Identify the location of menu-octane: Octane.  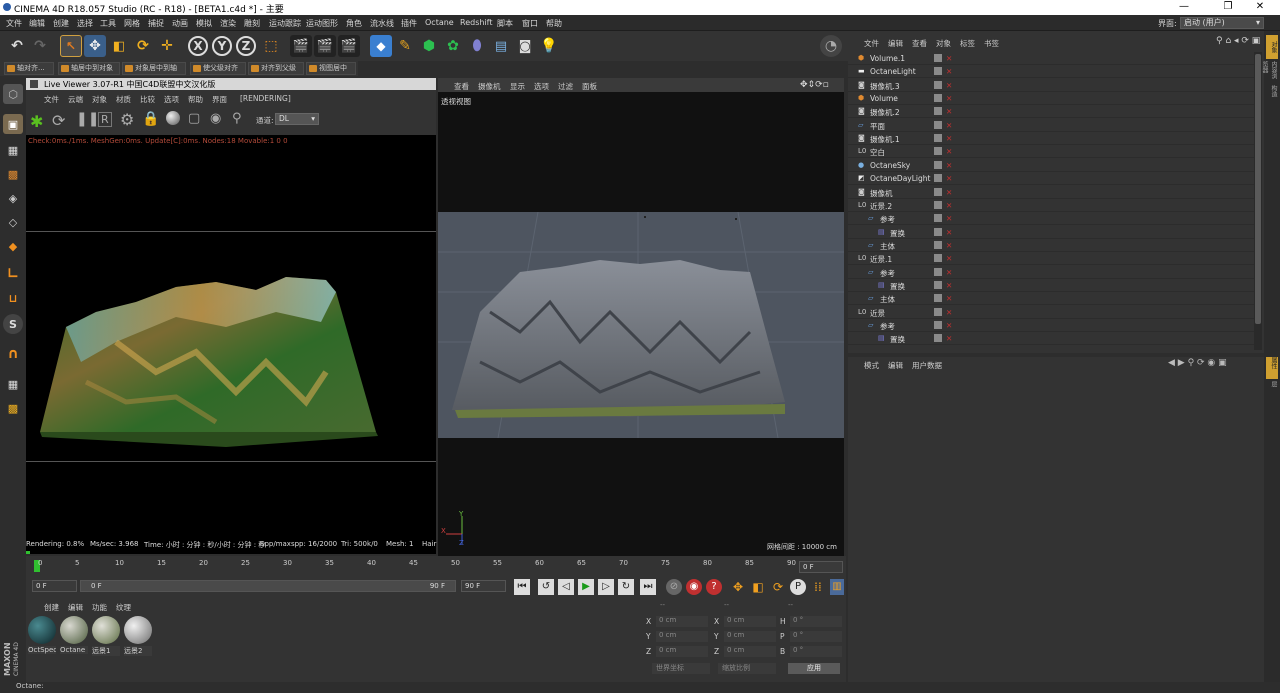
(439, 22).